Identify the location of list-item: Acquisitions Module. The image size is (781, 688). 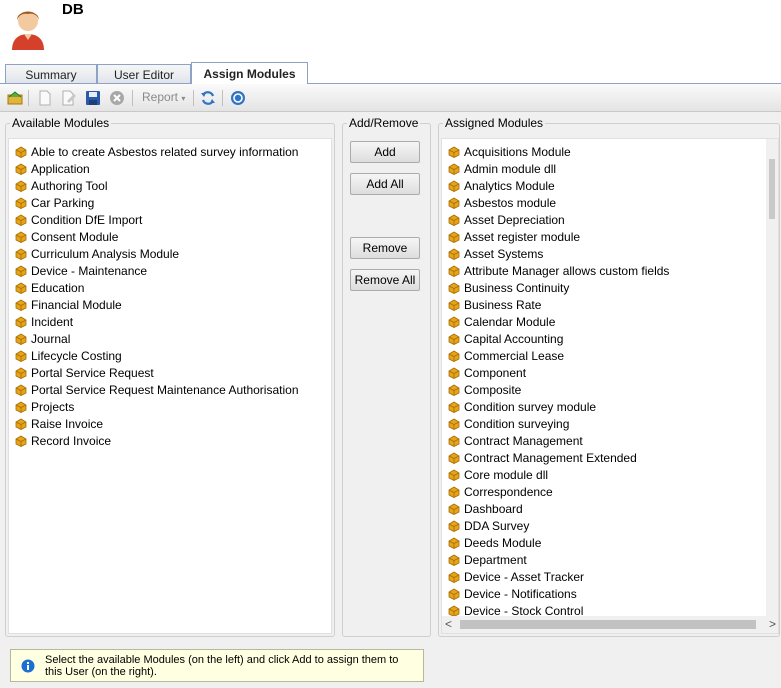
(509, 151).